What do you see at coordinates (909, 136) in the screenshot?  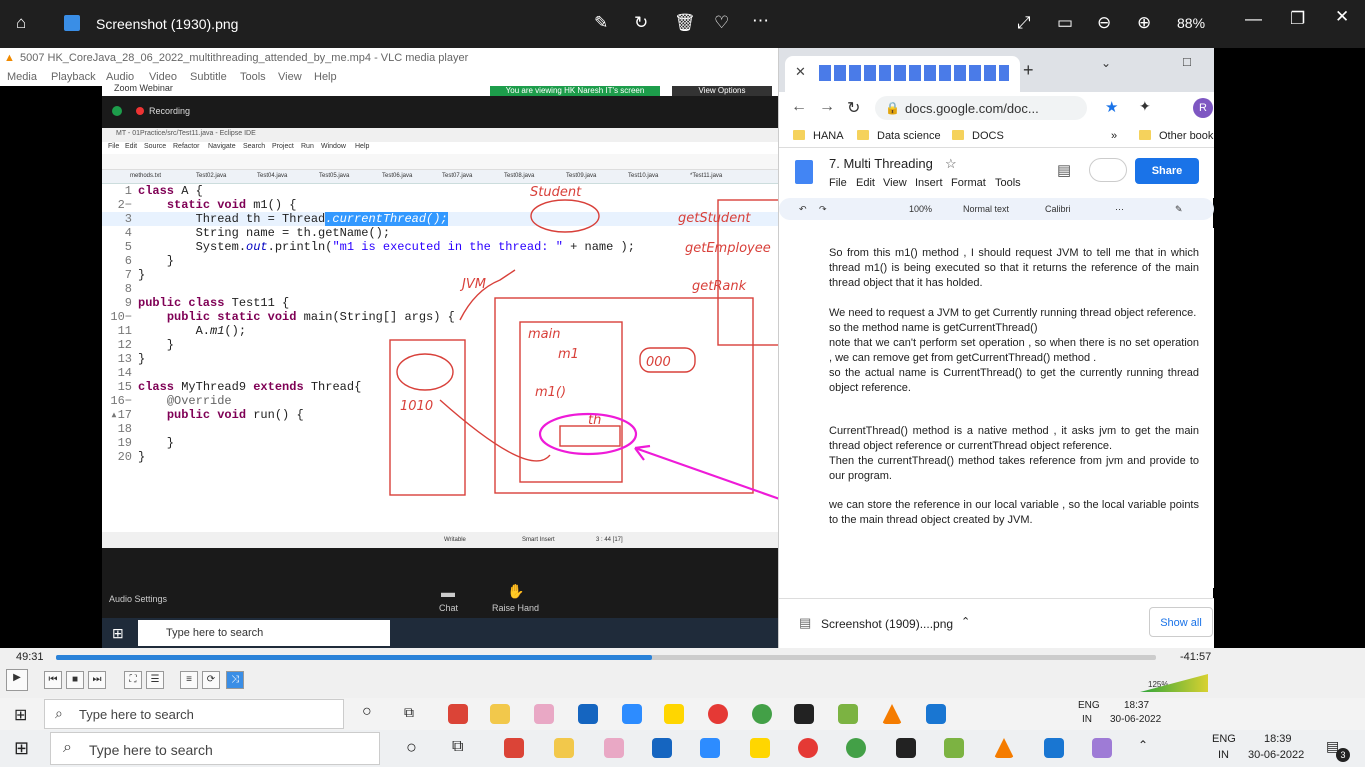 I see `bookmark-data-science: Data science` at bounding box center [909, 136].